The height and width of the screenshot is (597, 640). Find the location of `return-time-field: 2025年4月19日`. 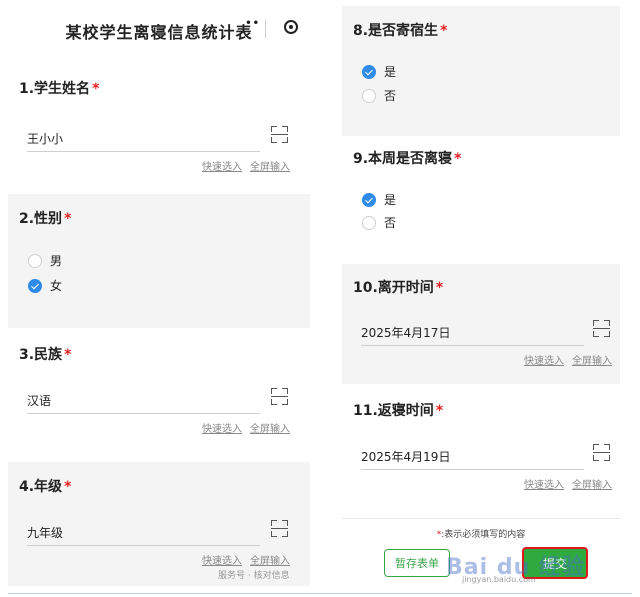

return-time-field: 2025年4月19日 is located at coordinates (472, 459).